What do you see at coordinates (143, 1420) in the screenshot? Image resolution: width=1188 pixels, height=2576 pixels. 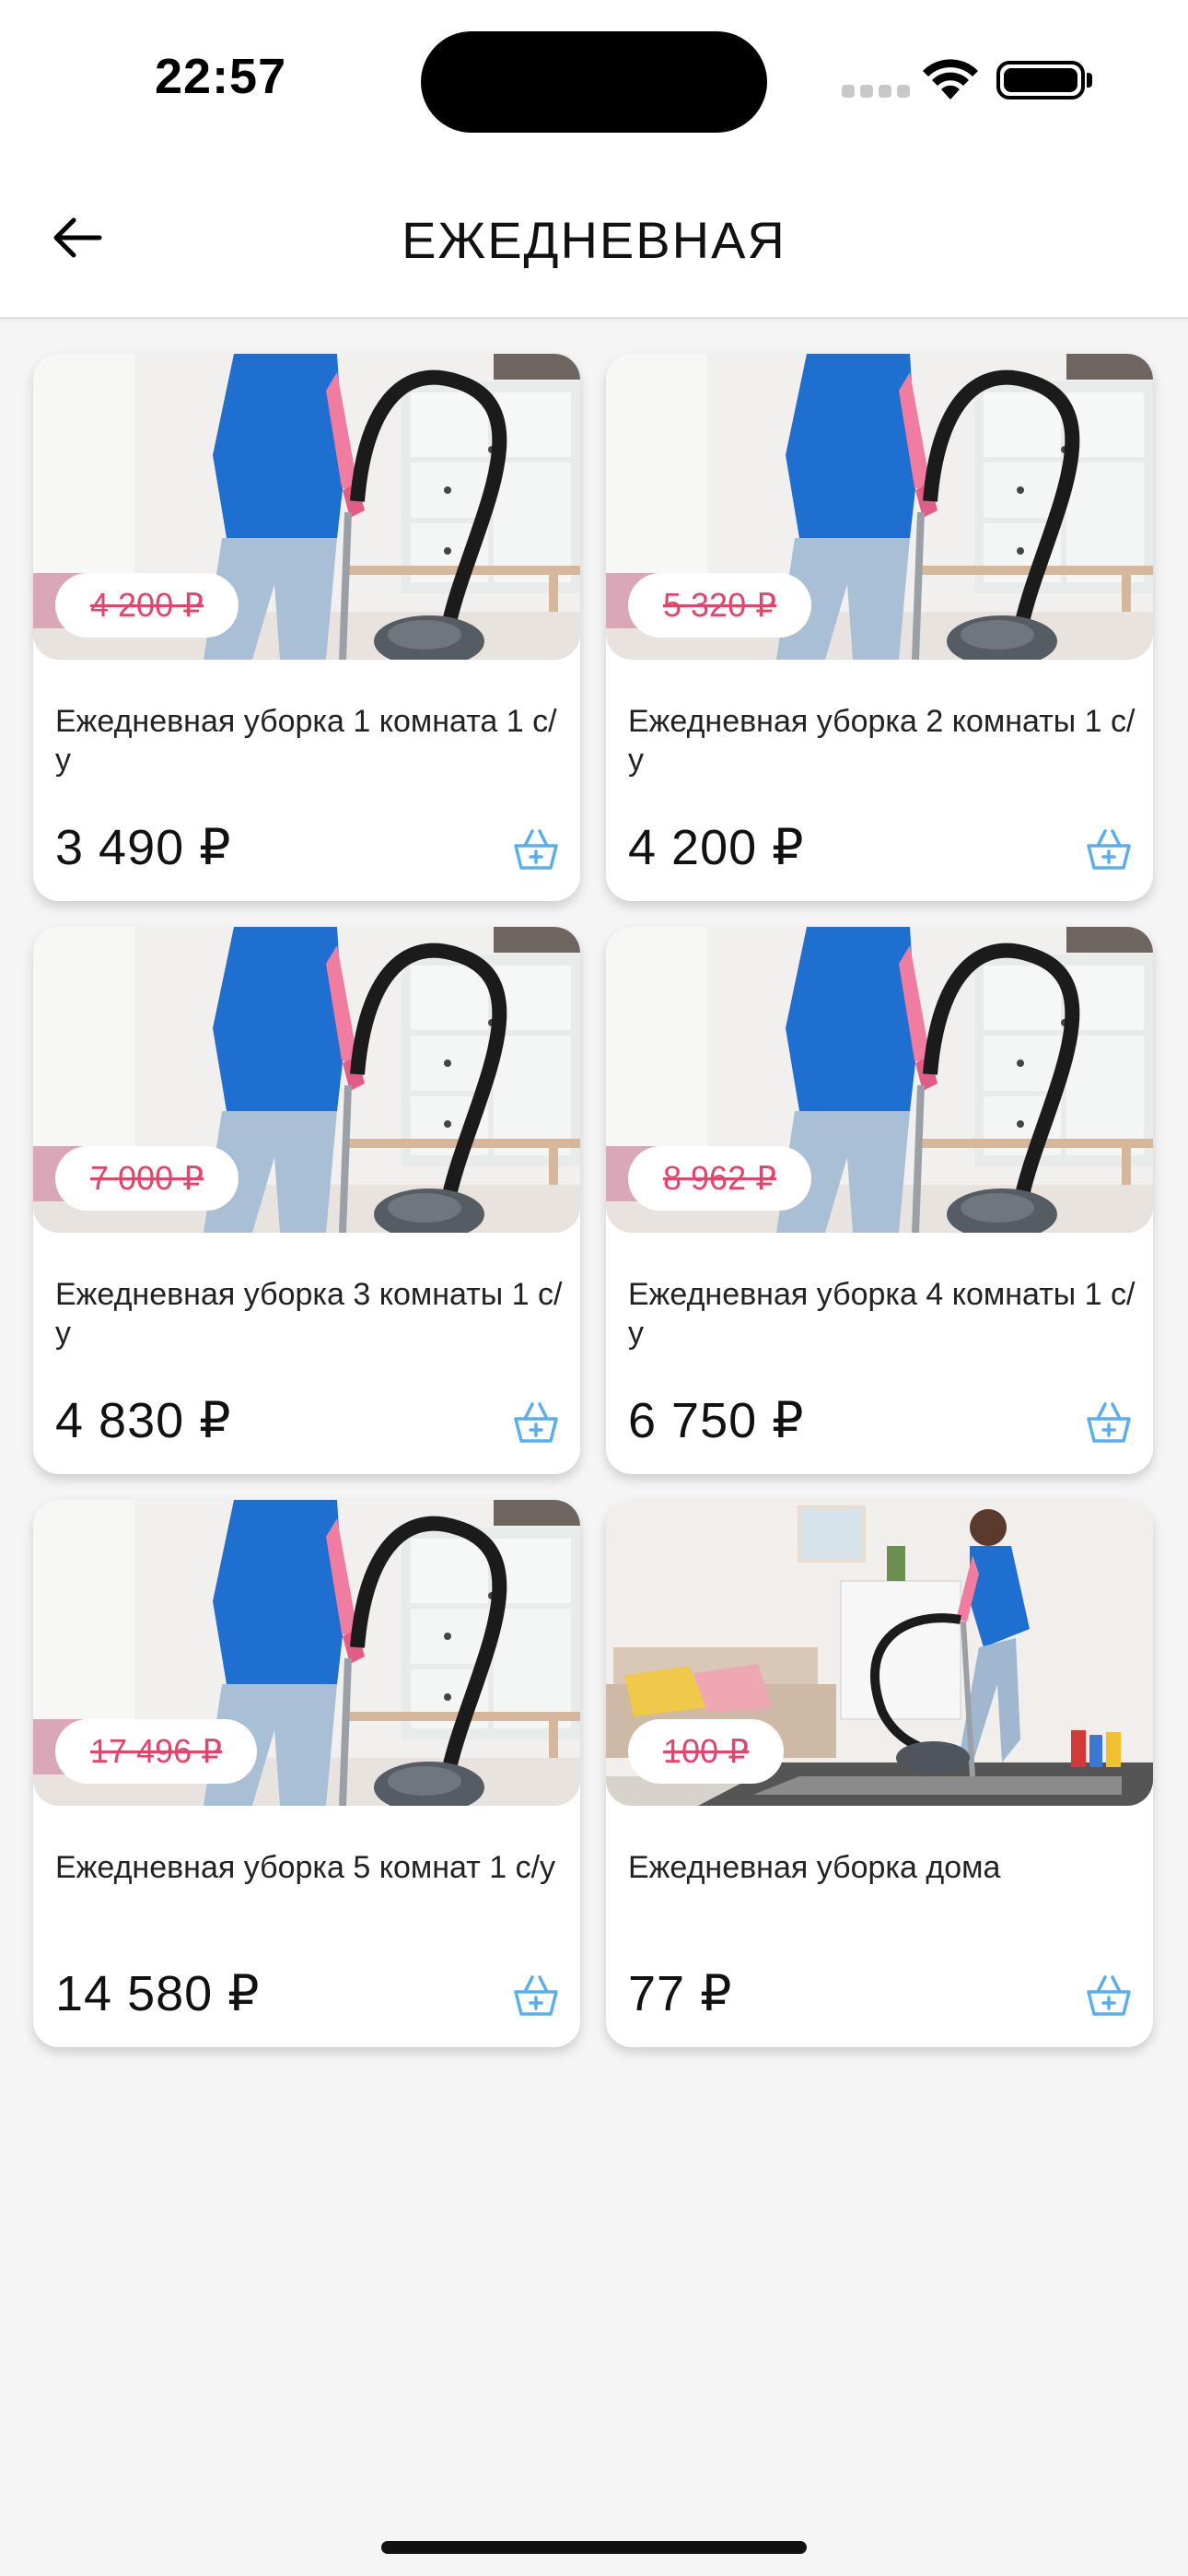 I see `product-price: 4 830 ₽` at bounding box center [143, 1420].